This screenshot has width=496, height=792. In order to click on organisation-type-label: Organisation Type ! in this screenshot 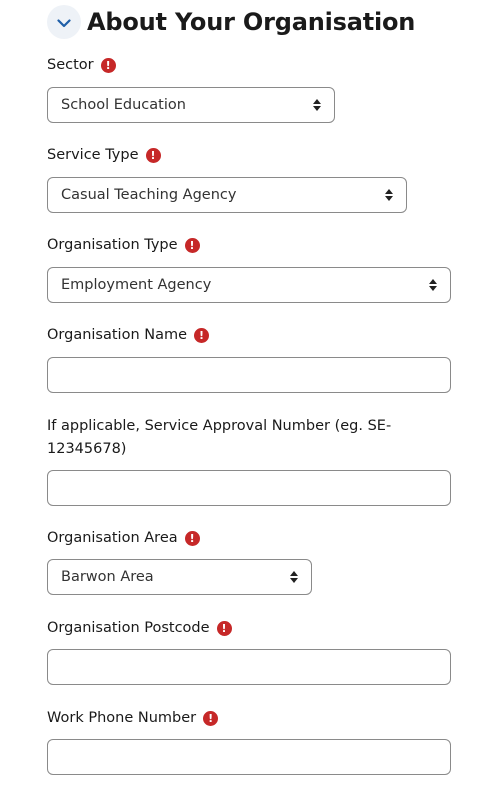, I will do `click(123, 245)`.